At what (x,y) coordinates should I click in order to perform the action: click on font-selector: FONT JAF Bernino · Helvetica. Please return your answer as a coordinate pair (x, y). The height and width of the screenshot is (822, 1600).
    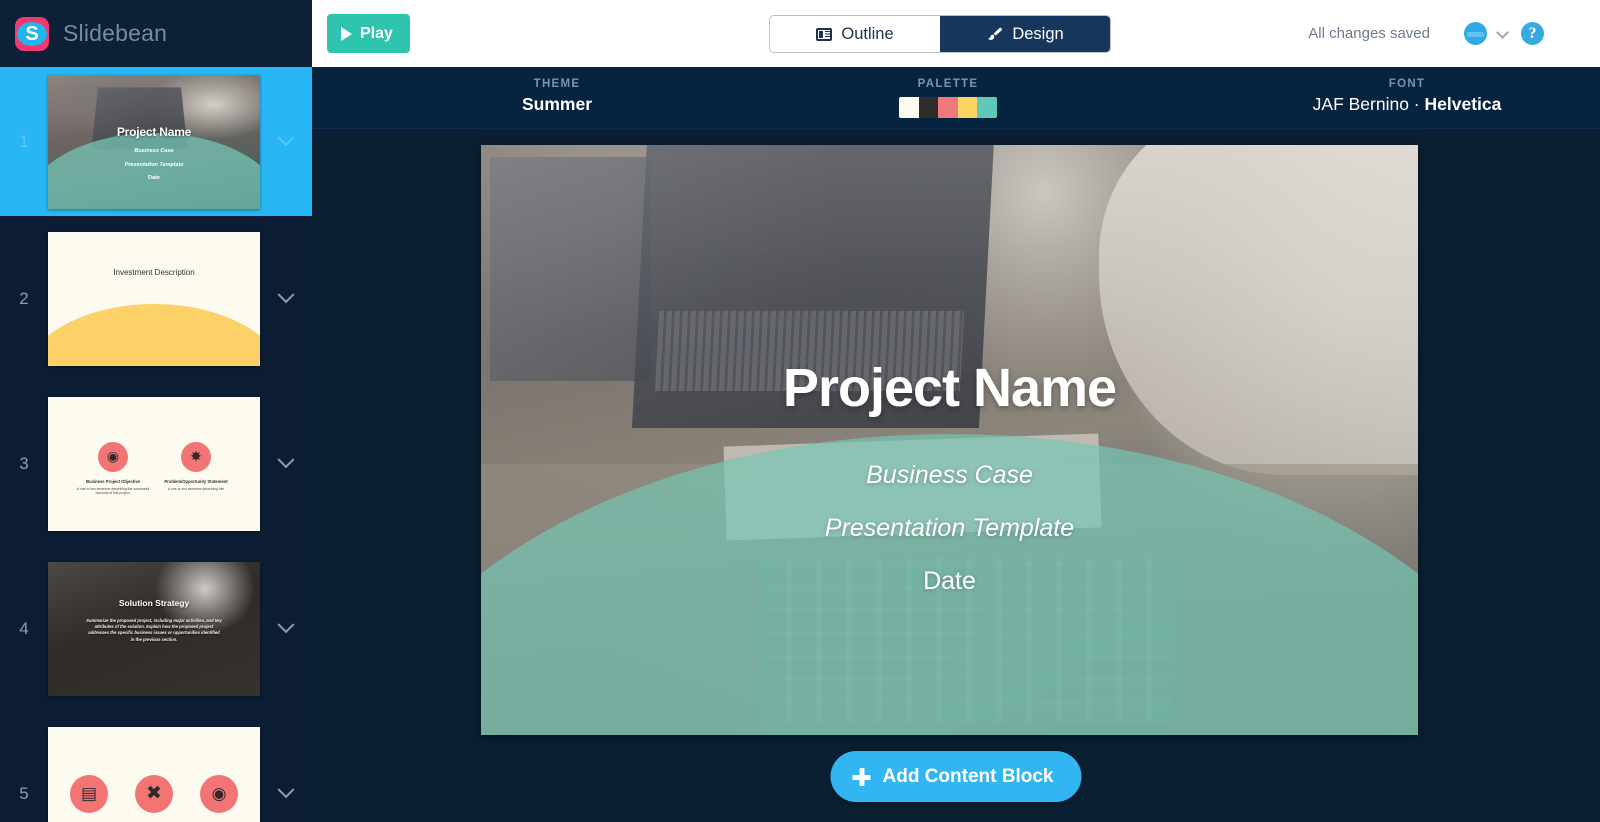
    Looking at the image, I should click on (1378, 96).